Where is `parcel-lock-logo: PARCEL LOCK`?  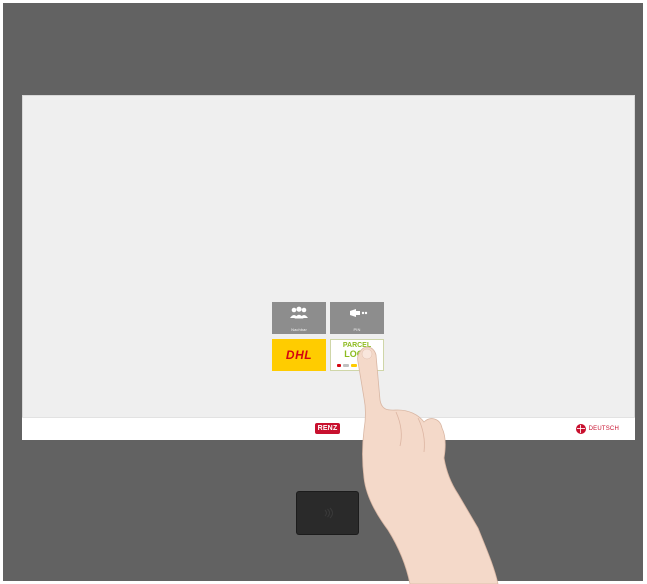
parcel-lock-logo: PARCEL LOCK is located at coordinates (357, 350).